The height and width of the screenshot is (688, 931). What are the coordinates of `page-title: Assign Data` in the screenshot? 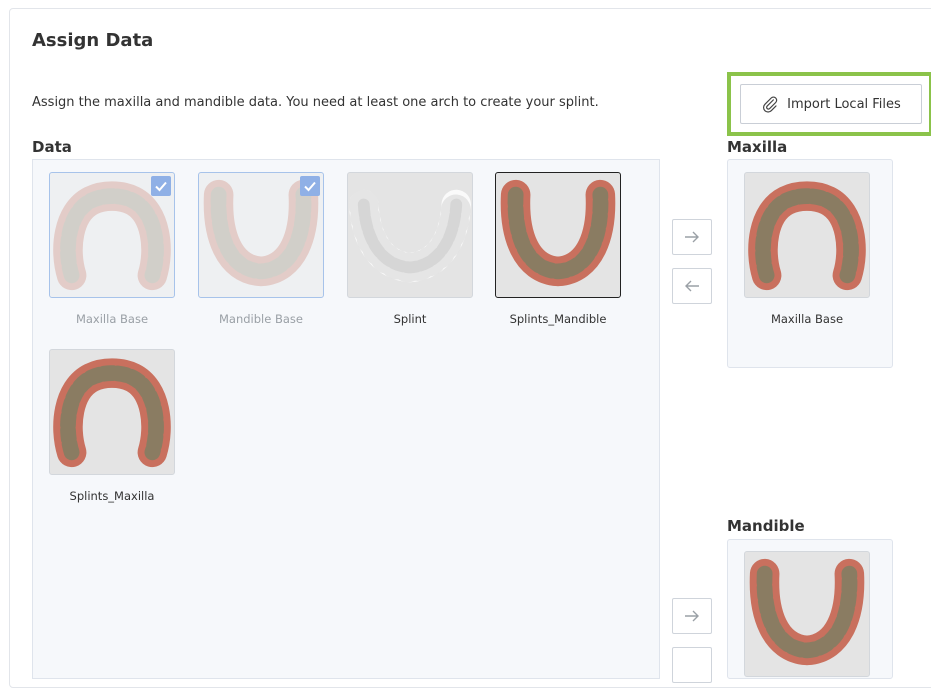 It's located at (93, 40).